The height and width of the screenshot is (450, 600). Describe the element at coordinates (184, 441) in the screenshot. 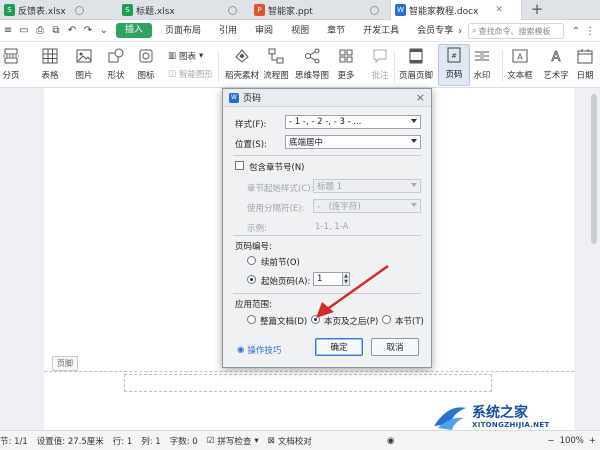

I see `word-count: 字数: 0` at that location.